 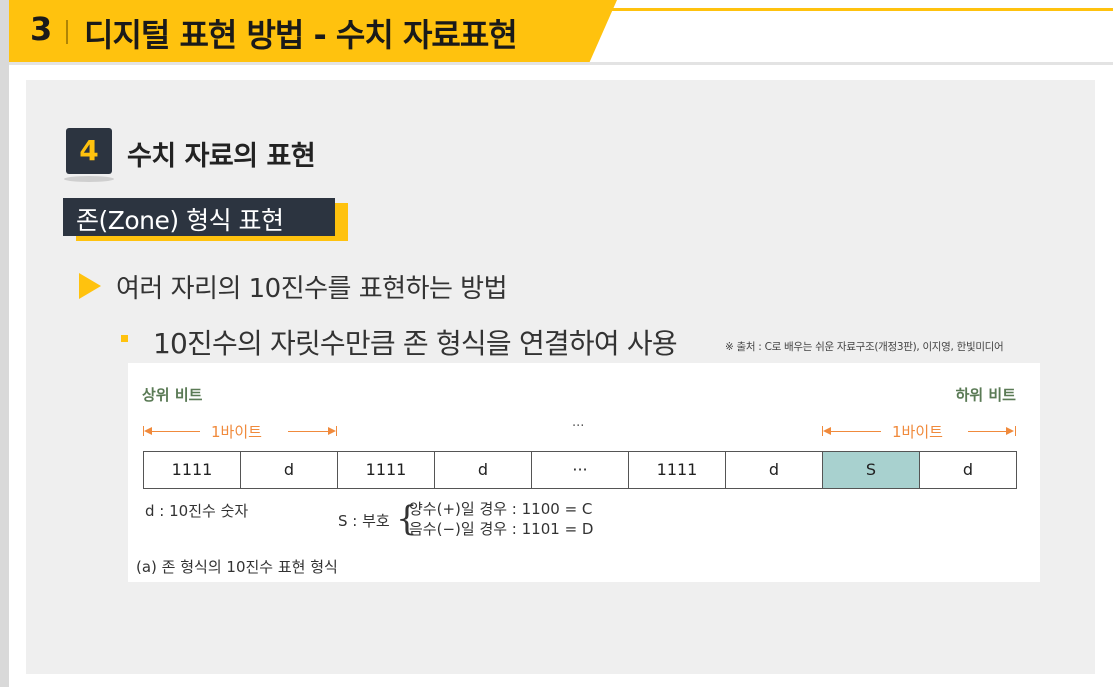 What do you see at coordinates (237, 567) in the screenshot?
I see `figure-caption: (a) 존 형식의 10진수 표현 형식` at bounding box center [237, 567].